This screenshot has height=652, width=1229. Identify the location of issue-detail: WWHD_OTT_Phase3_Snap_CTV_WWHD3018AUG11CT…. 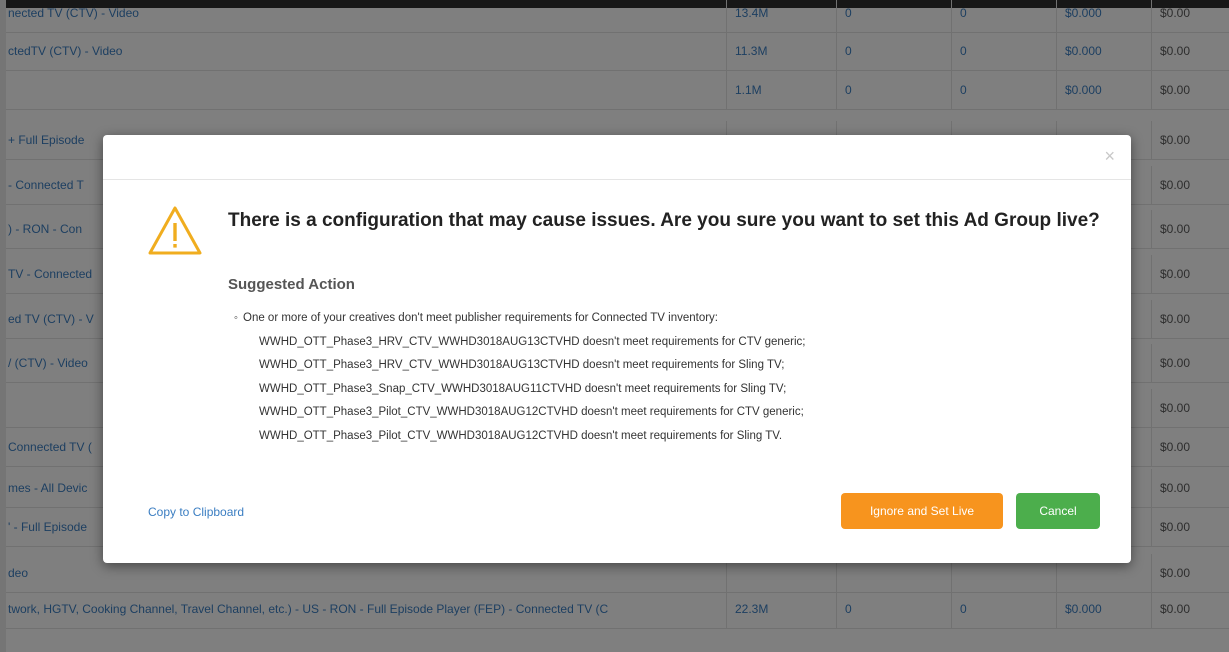
(523, 388).